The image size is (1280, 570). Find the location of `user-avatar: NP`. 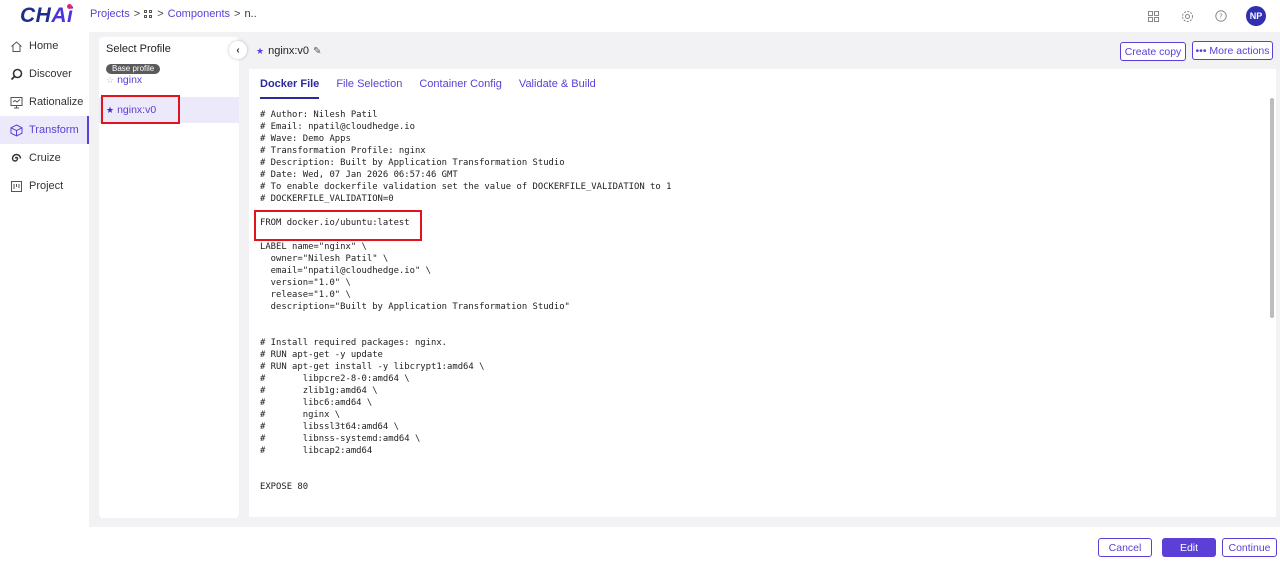

user-avatar: NP is located at coordinates (1256, 16).